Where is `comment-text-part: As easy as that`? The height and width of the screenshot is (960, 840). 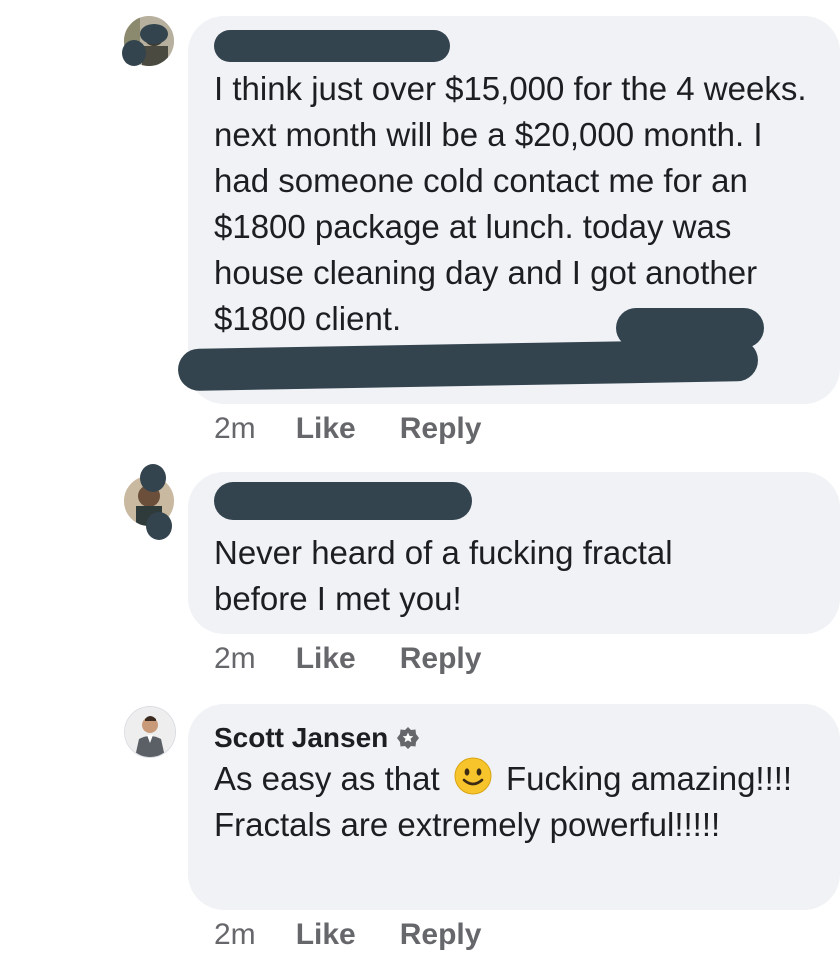 comment-text-part: As easy as that is located at coordinates (327, 778).